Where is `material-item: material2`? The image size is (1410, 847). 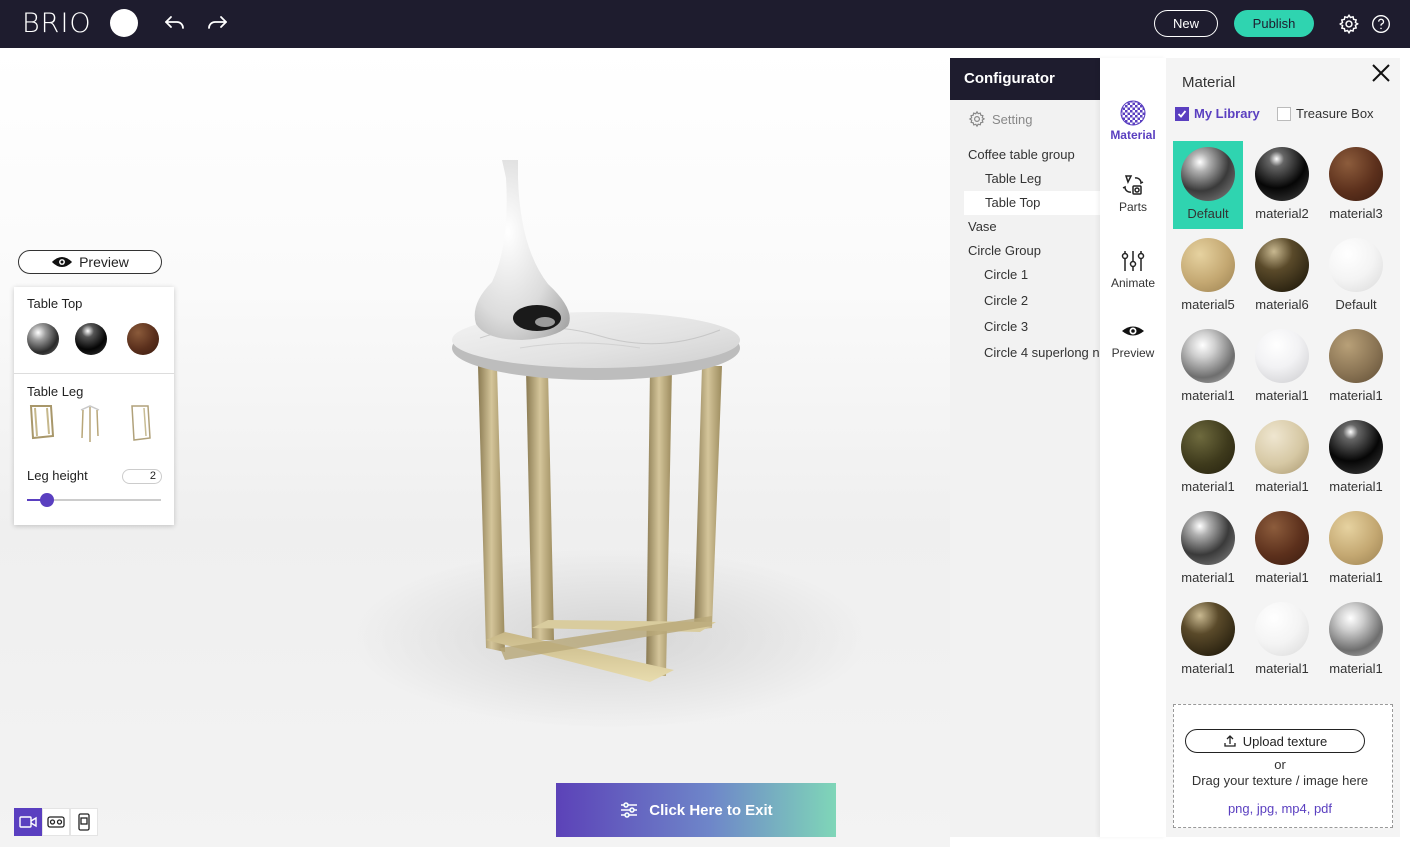 material-item: material2 is located at coordinates (1282, 185).